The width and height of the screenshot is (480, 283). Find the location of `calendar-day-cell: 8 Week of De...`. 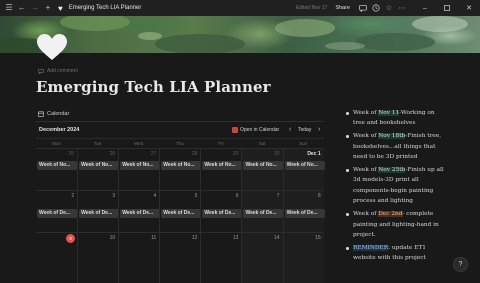

calendar-day-cell: 8 Week of De... is located at coordinates (303, 211).